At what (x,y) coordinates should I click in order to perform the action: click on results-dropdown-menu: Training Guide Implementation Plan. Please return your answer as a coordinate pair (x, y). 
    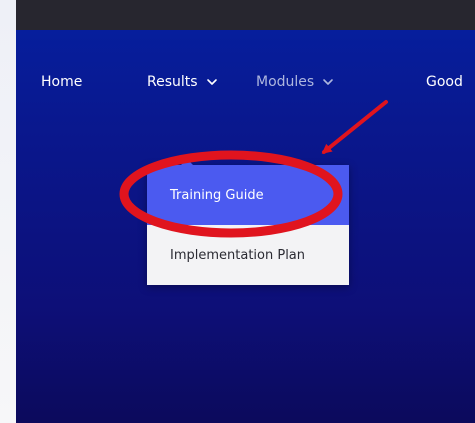
    Looking at the image, I should click on (248, 222).